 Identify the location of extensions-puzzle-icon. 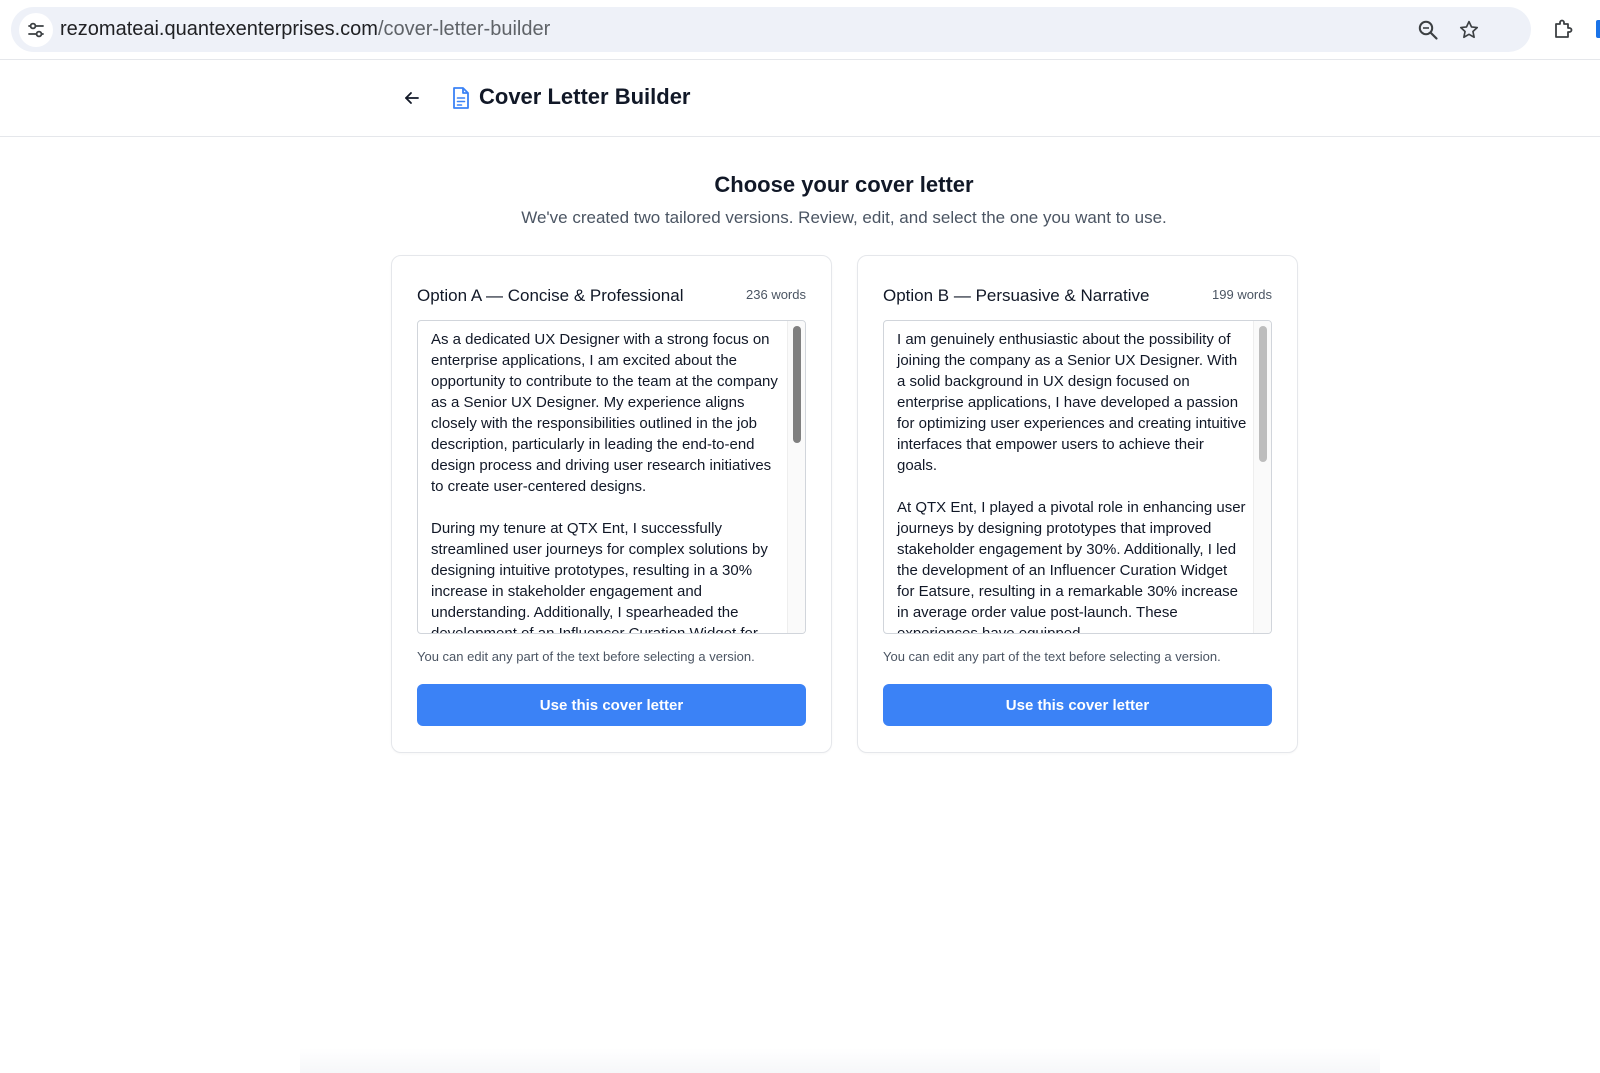
(1563, 29).